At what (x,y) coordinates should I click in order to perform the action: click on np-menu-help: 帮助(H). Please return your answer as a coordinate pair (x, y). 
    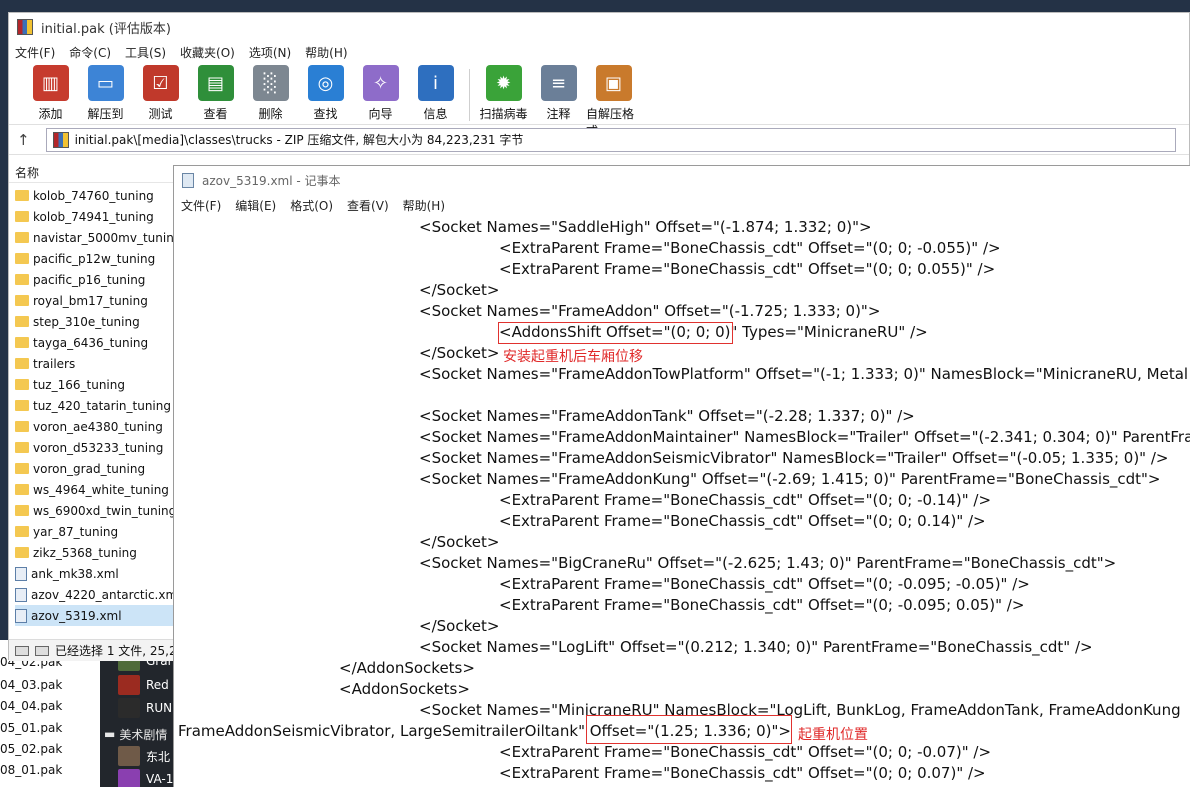
    Looking at the image, I should click on (424, 205).